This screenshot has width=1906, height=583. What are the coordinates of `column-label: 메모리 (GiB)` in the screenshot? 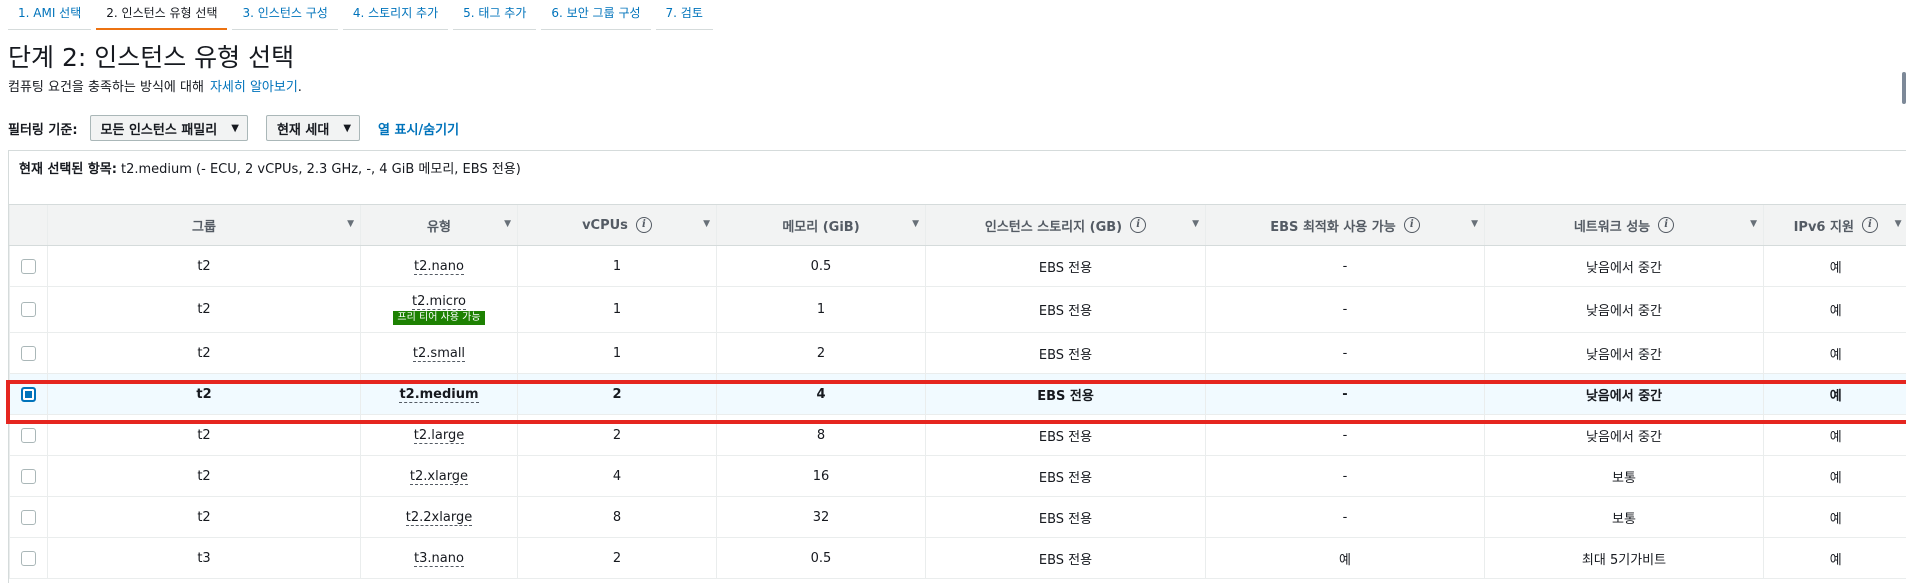 It's located at (820, 225).